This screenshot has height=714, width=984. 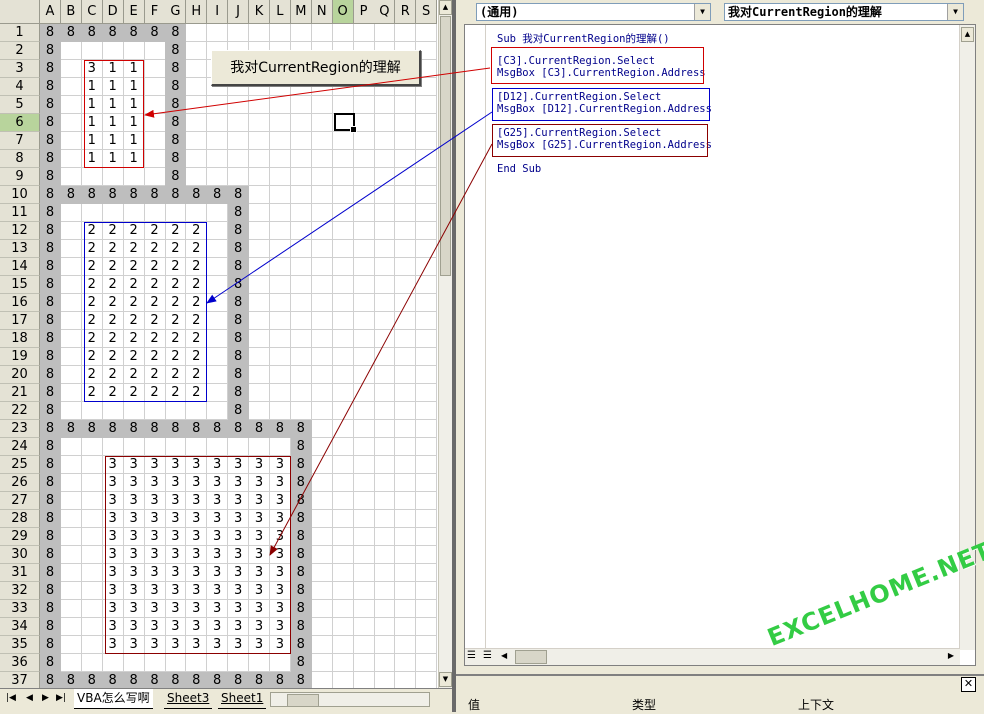 What do you see at coordinates (176, 12) in the screenshot?
I see `column-header-G: G` at bounding box center [176, 12].